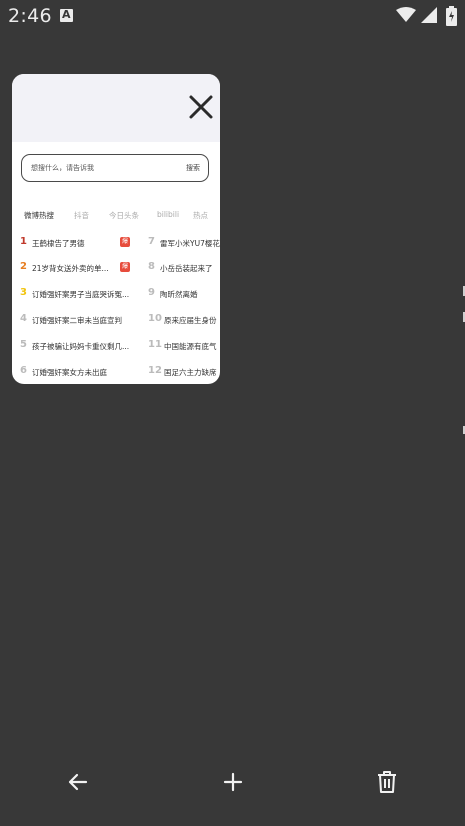  I want to click on search-button: 搜索, so click(193, 168).